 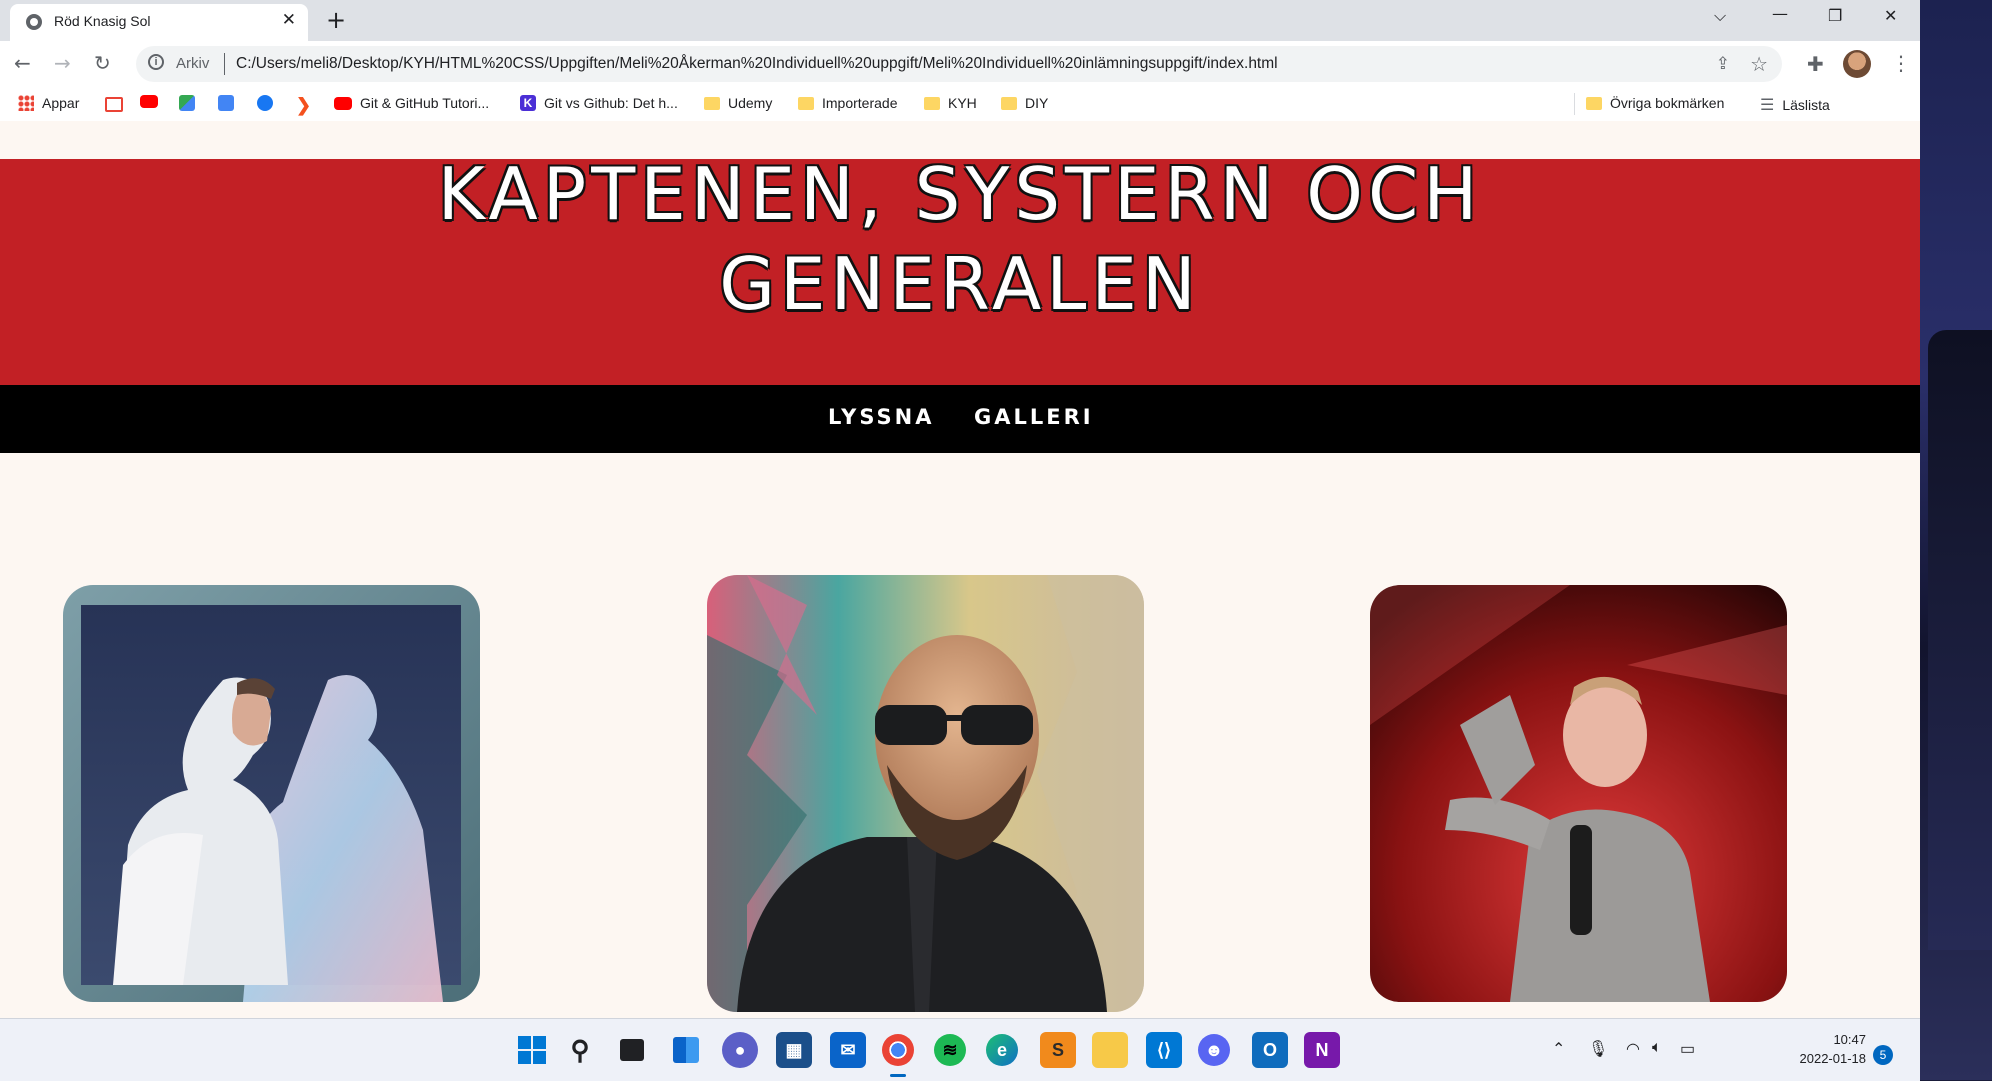 What do you see at coordinates (1034, 417) in the screenshot?
I see `nav-galleri: GALLERI` at bounding box center [1034, 417].